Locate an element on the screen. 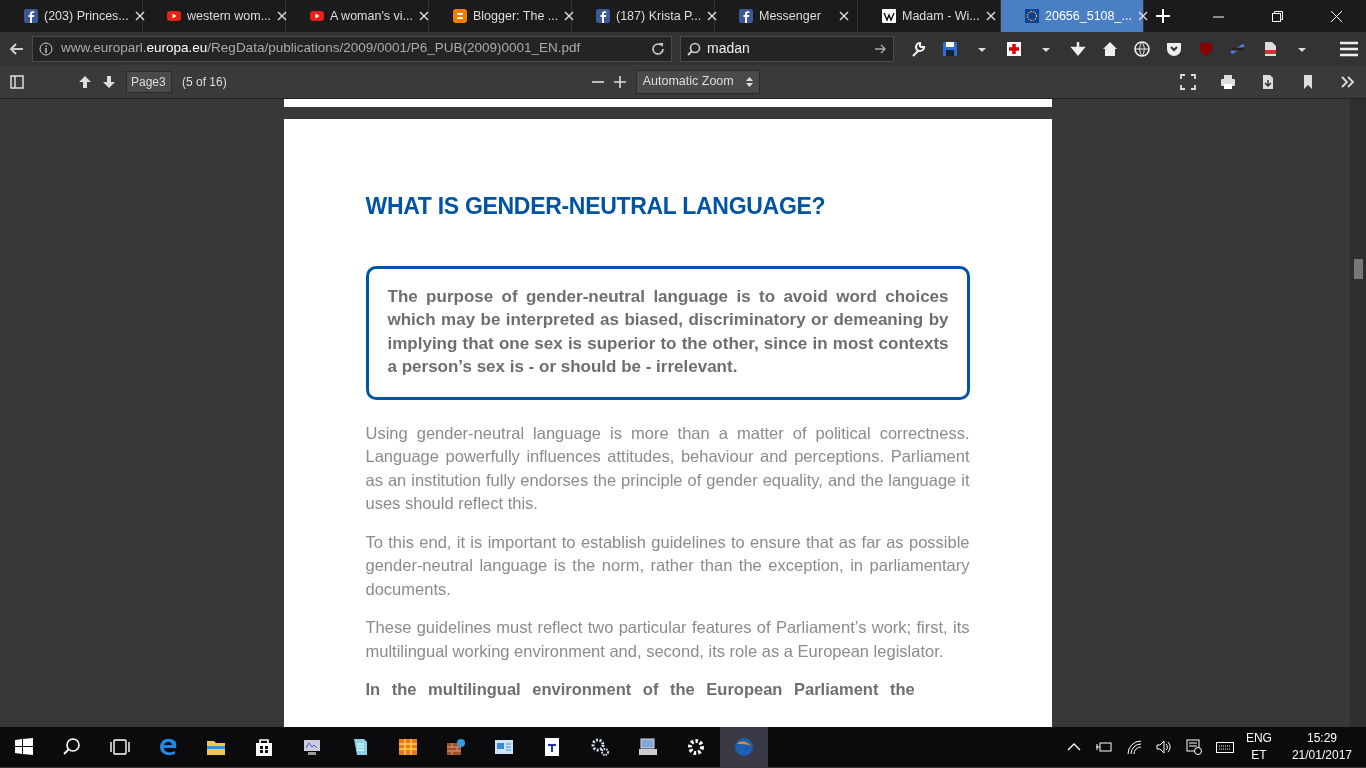 The width and height of the screenshot is (1366, 768). speaker-icon is located at coordinates (1164, 747).